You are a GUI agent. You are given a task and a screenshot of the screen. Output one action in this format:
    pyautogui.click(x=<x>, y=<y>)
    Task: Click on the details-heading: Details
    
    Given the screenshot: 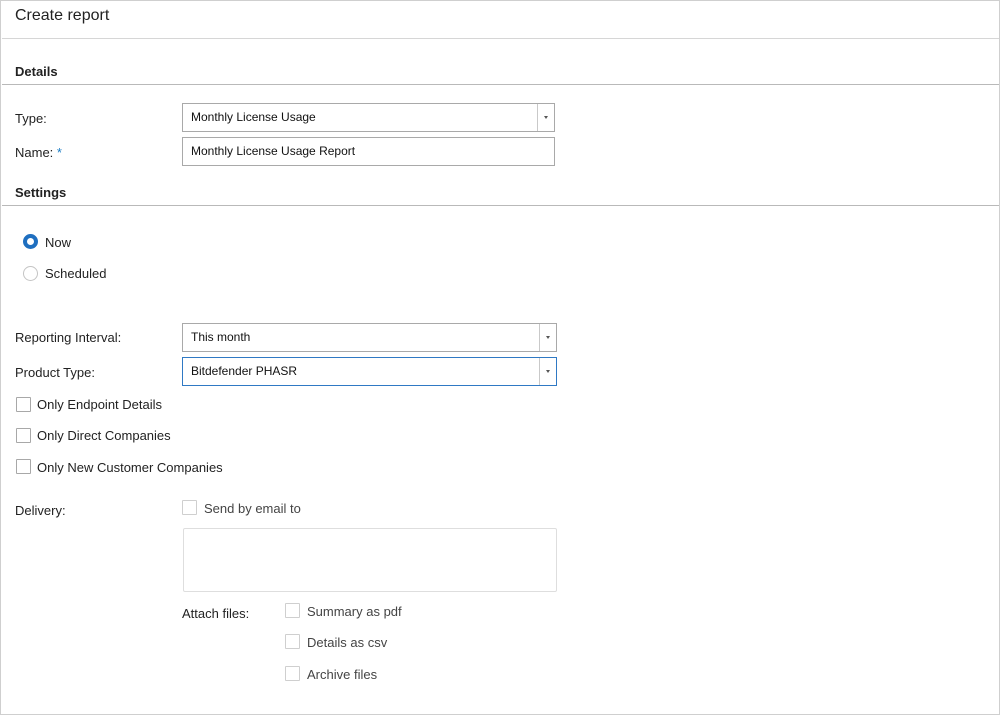 What is the action you would take?
    pyautogui.click(x=36, y=71)
    